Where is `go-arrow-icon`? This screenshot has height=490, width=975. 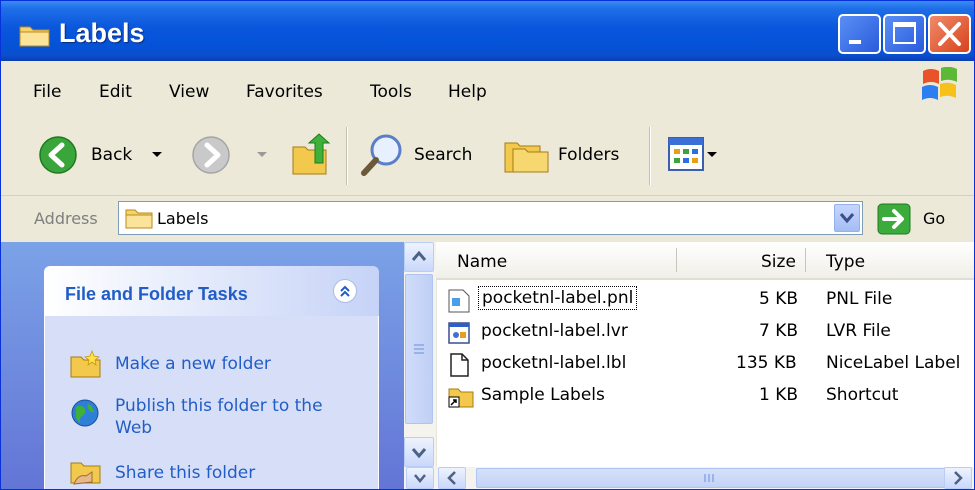 go-arrow-icon is located at coordinates (894, 219).